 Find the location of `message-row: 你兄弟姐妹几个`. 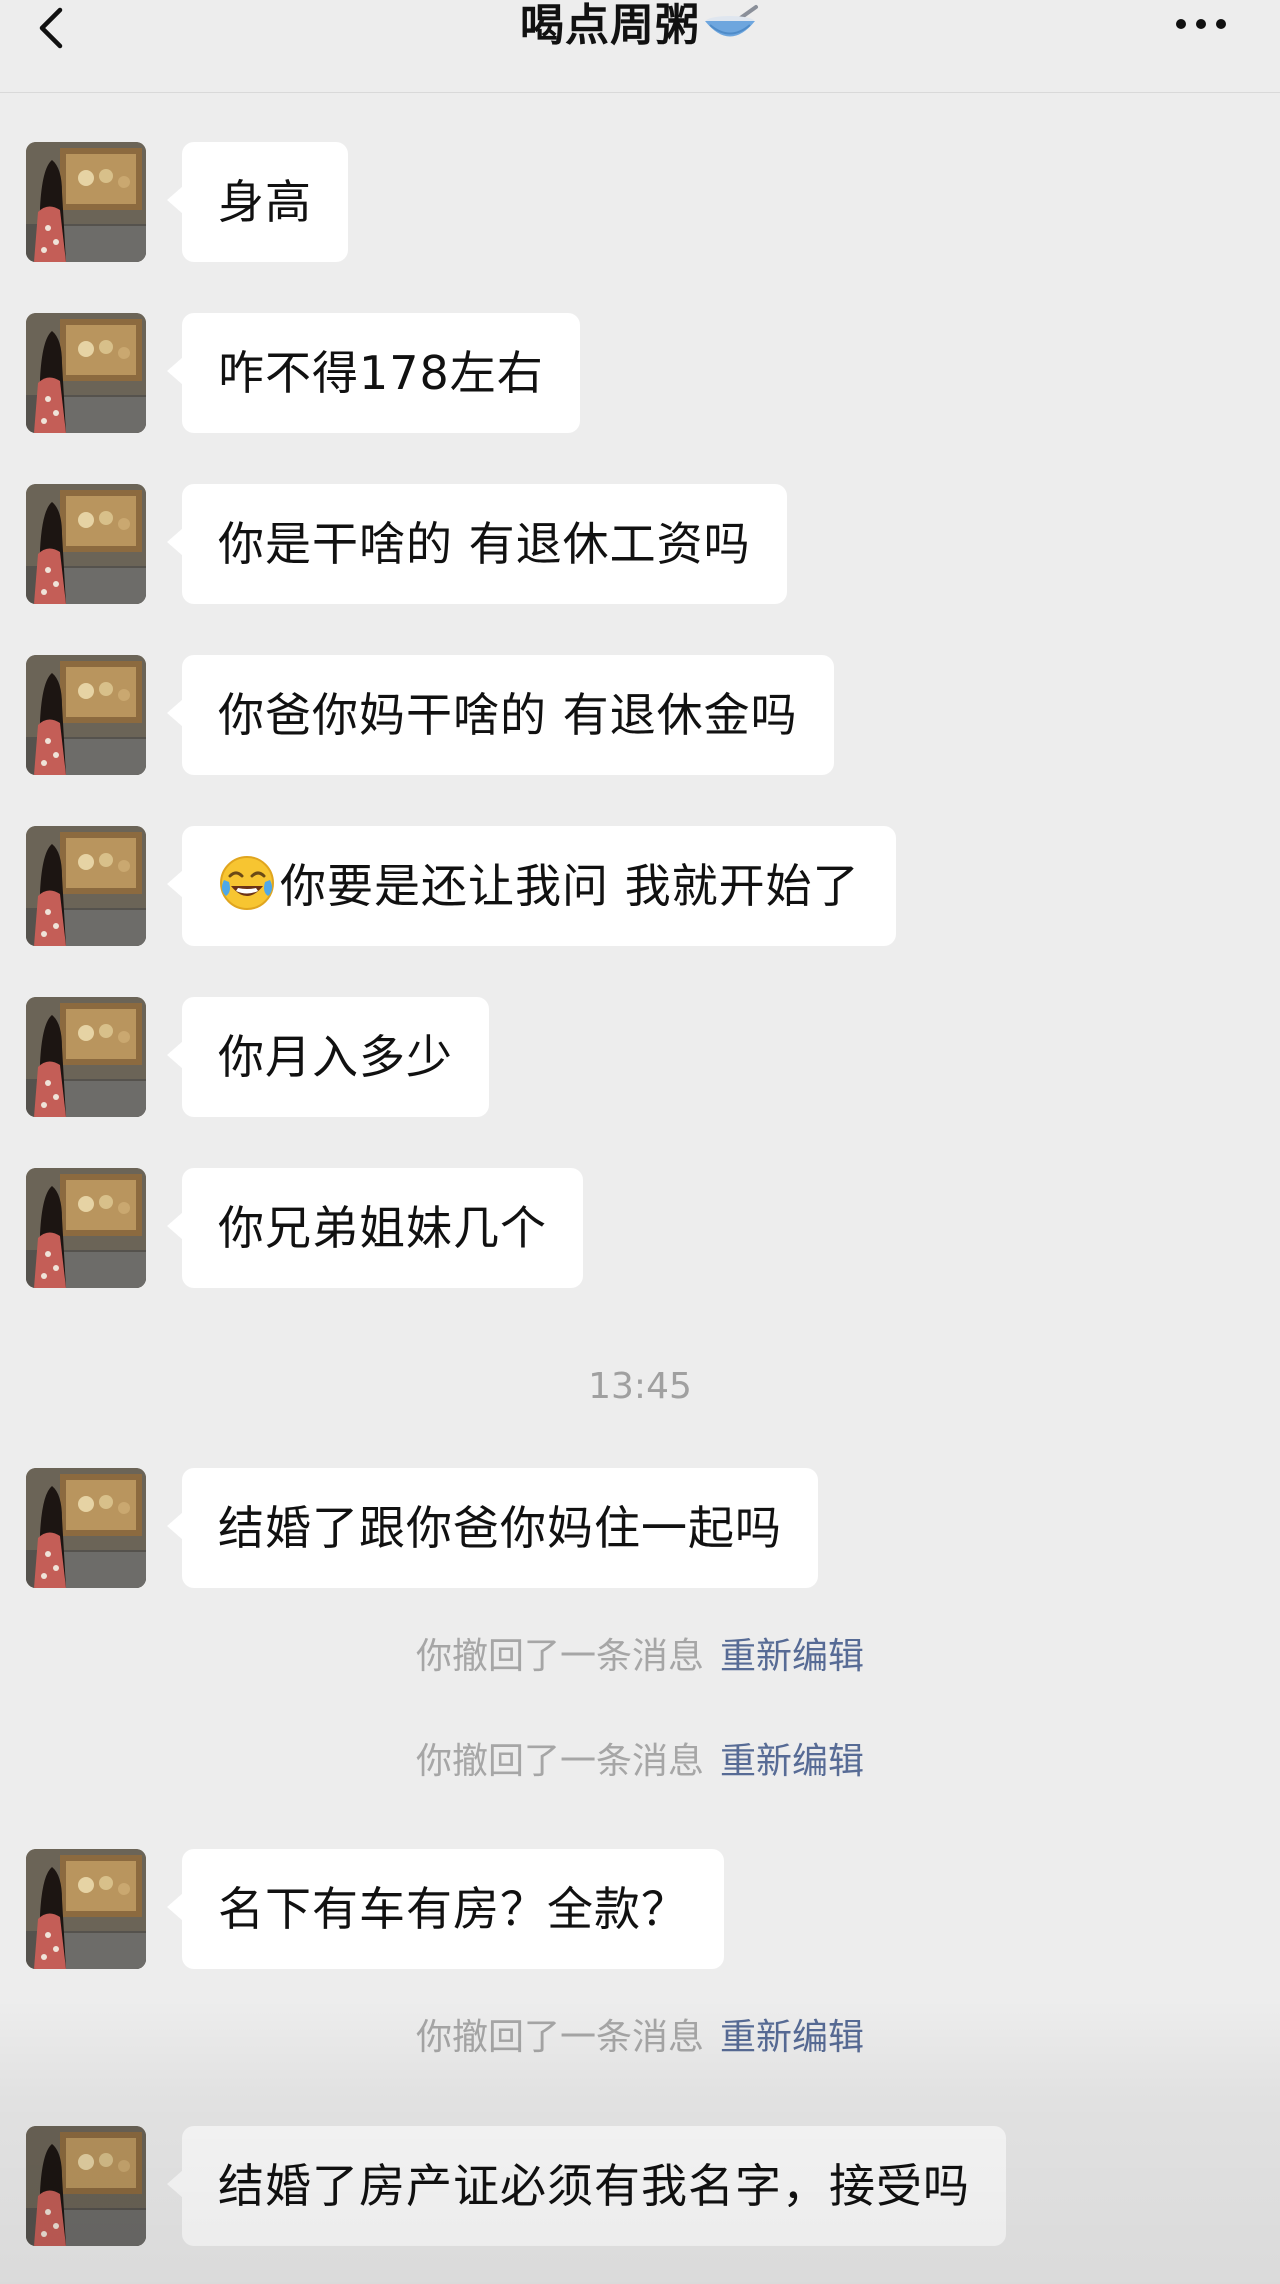

message-row: 你兄弟姐妹几个 is located at coordinates (640, 1228).